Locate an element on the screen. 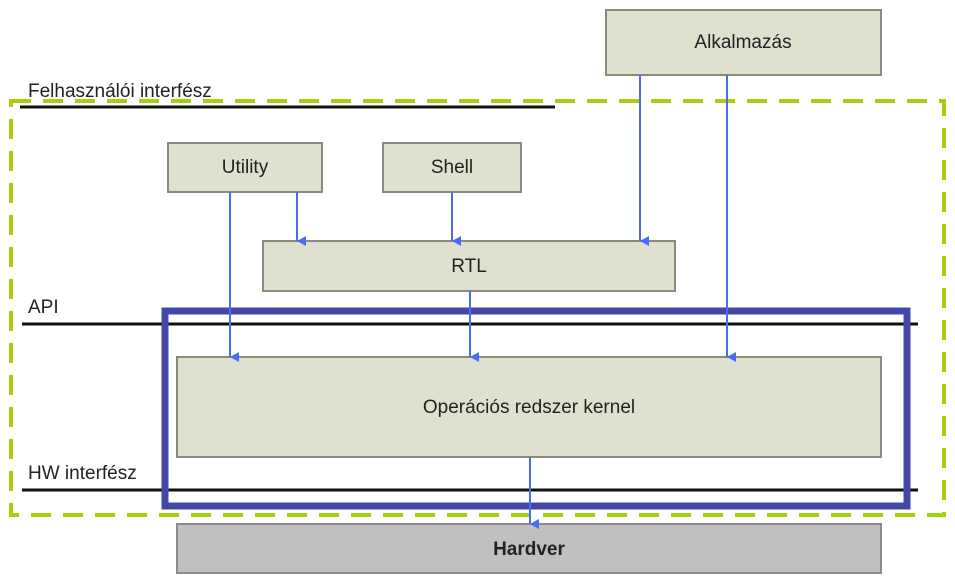 The image size is (955, 580). api-label: API is located at coordinates (43, 307).